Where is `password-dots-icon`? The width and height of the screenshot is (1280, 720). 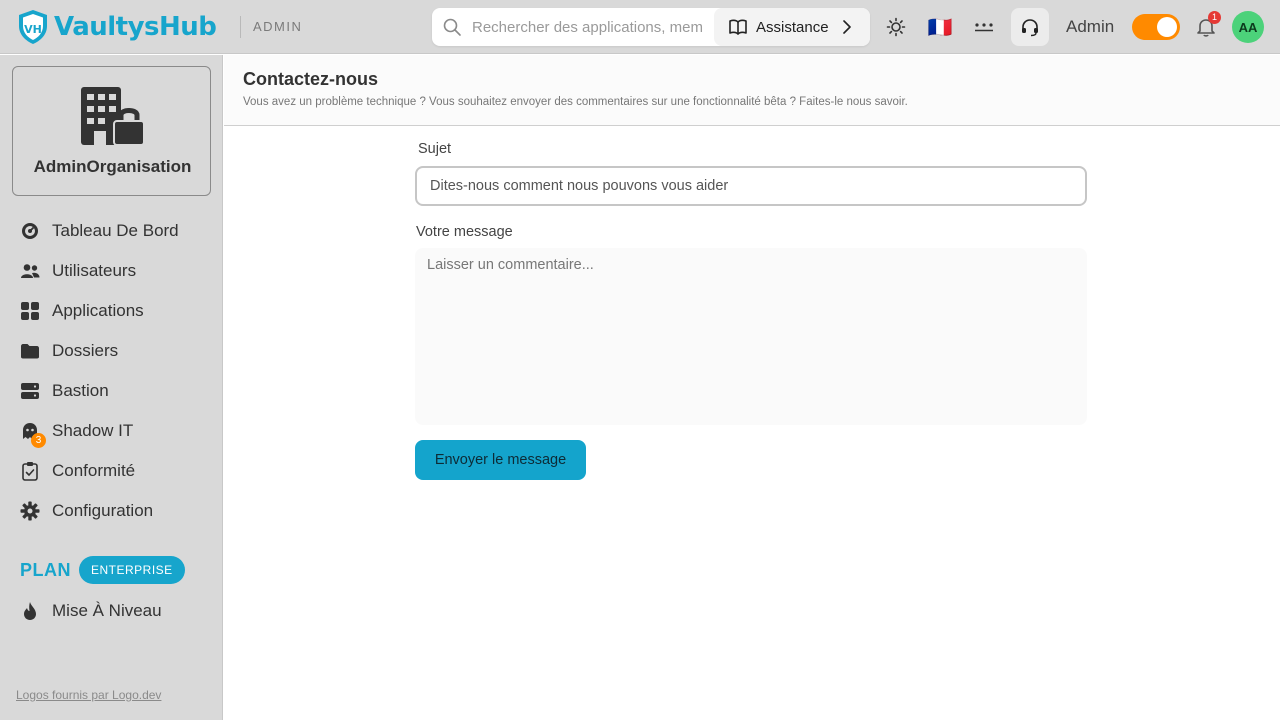 password-dots-icon is located at coordinates (984, 27).